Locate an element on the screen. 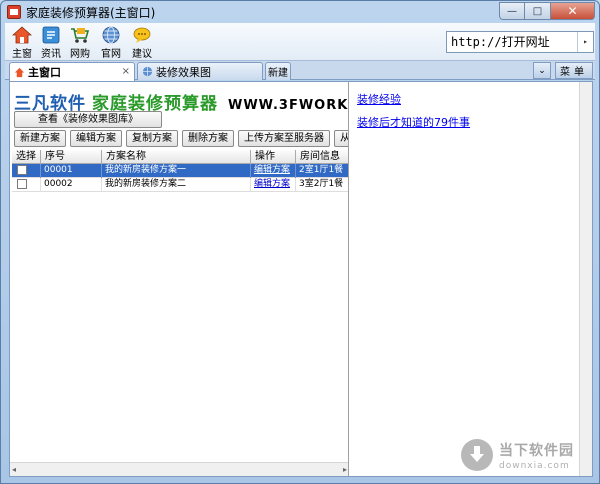  chevron-down-icon: ⌄ is located at coordinates (542, 70).